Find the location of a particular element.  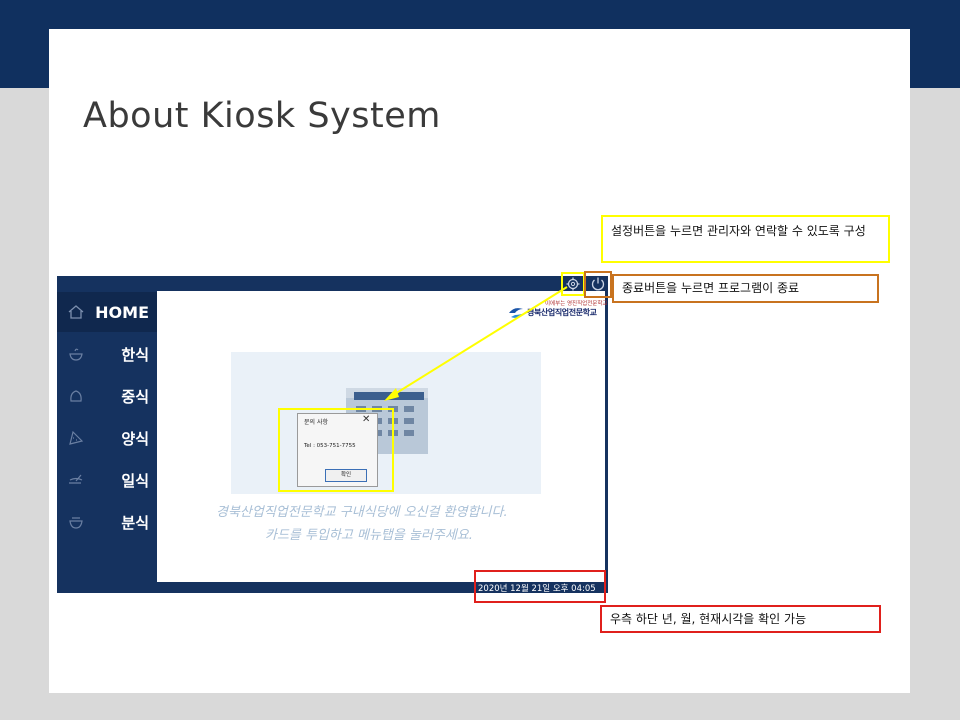

exit-callout: 종료버튼을 누르면 프로그램이 종료 is located at coordinates (745, 288).